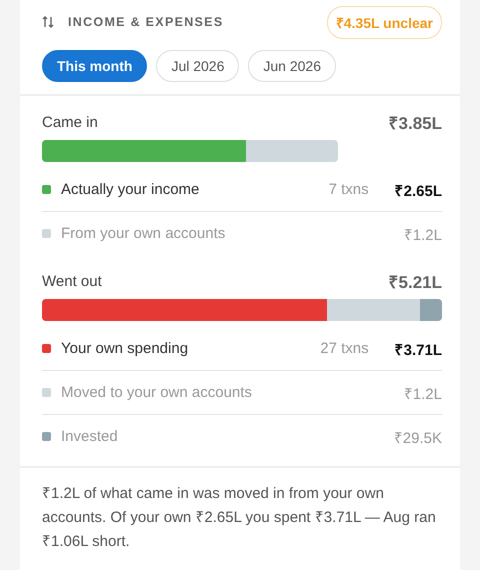 This screenshot has height=570, width=480. What do you see at coordinates (418, 437) in the screenshot?
I see `category-amount: ₹29.5K` at bounding box center [418, 437].